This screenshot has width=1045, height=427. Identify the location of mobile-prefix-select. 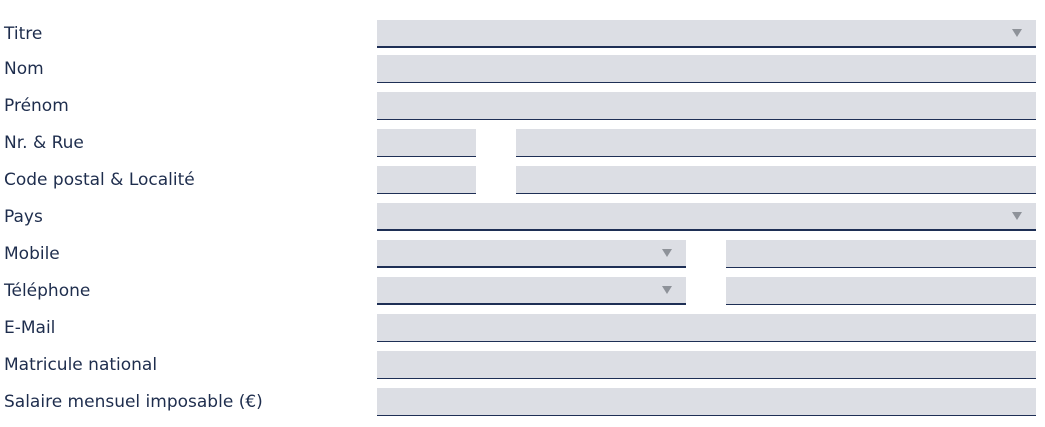
(531, 254).